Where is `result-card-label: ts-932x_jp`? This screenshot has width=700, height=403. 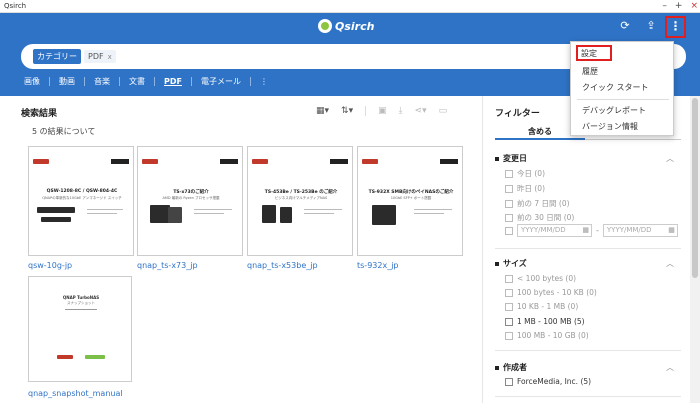
result-card-label: ts-932x_jp is located at coordinates (378, 265).